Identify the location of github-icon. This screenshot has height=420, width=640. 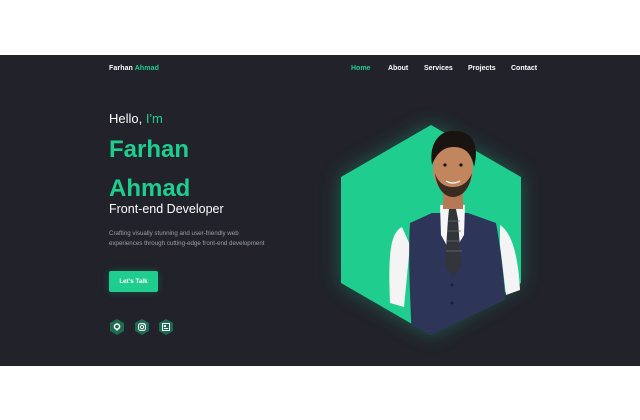
(117, 327).